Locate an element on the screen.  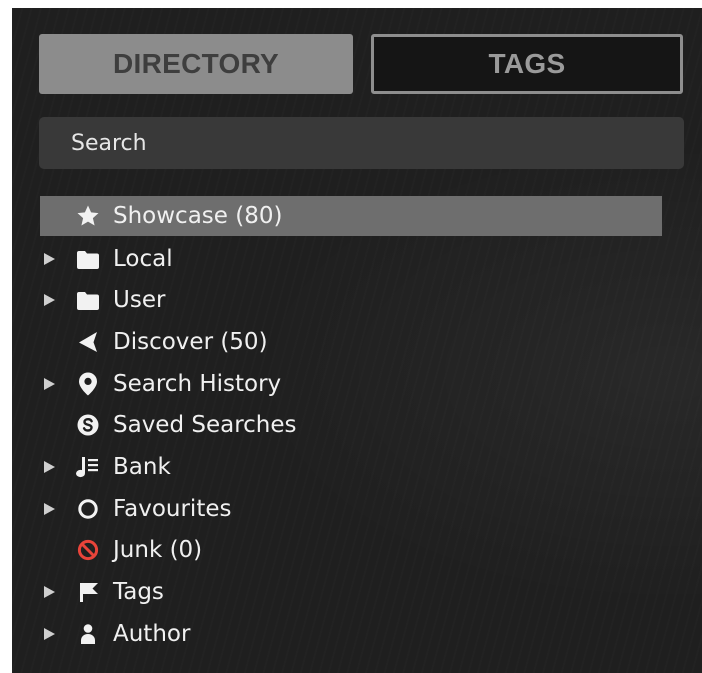
tree-item-user: User is located at coordinates (351, 300).